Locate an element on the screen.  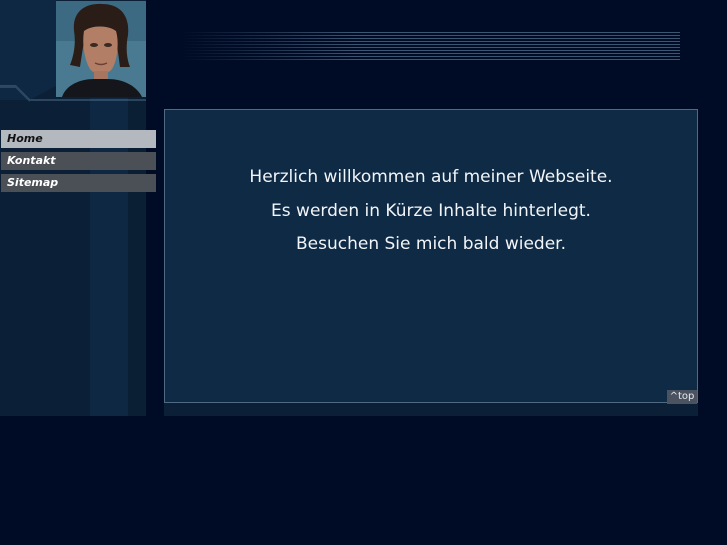
portrait-photo is located at coordinates (101, 49).